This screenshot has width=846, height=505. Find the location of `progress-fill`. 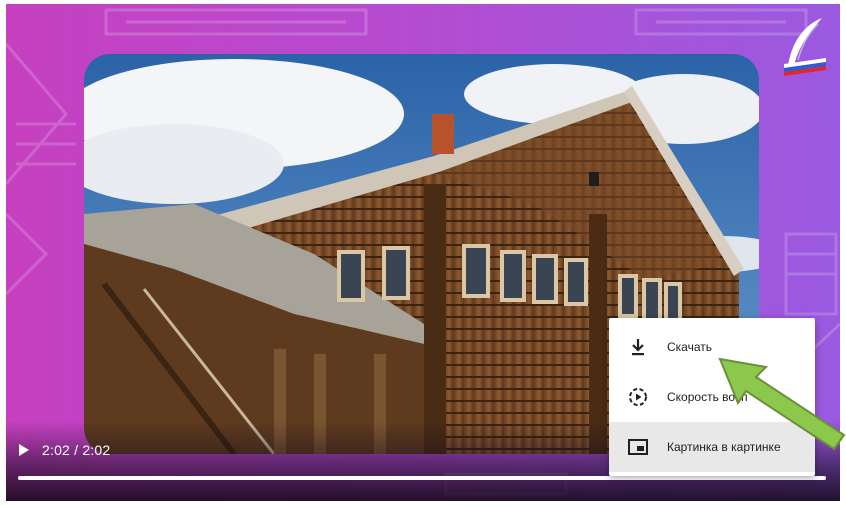

progress-fill is located at coordinates (422, 478).